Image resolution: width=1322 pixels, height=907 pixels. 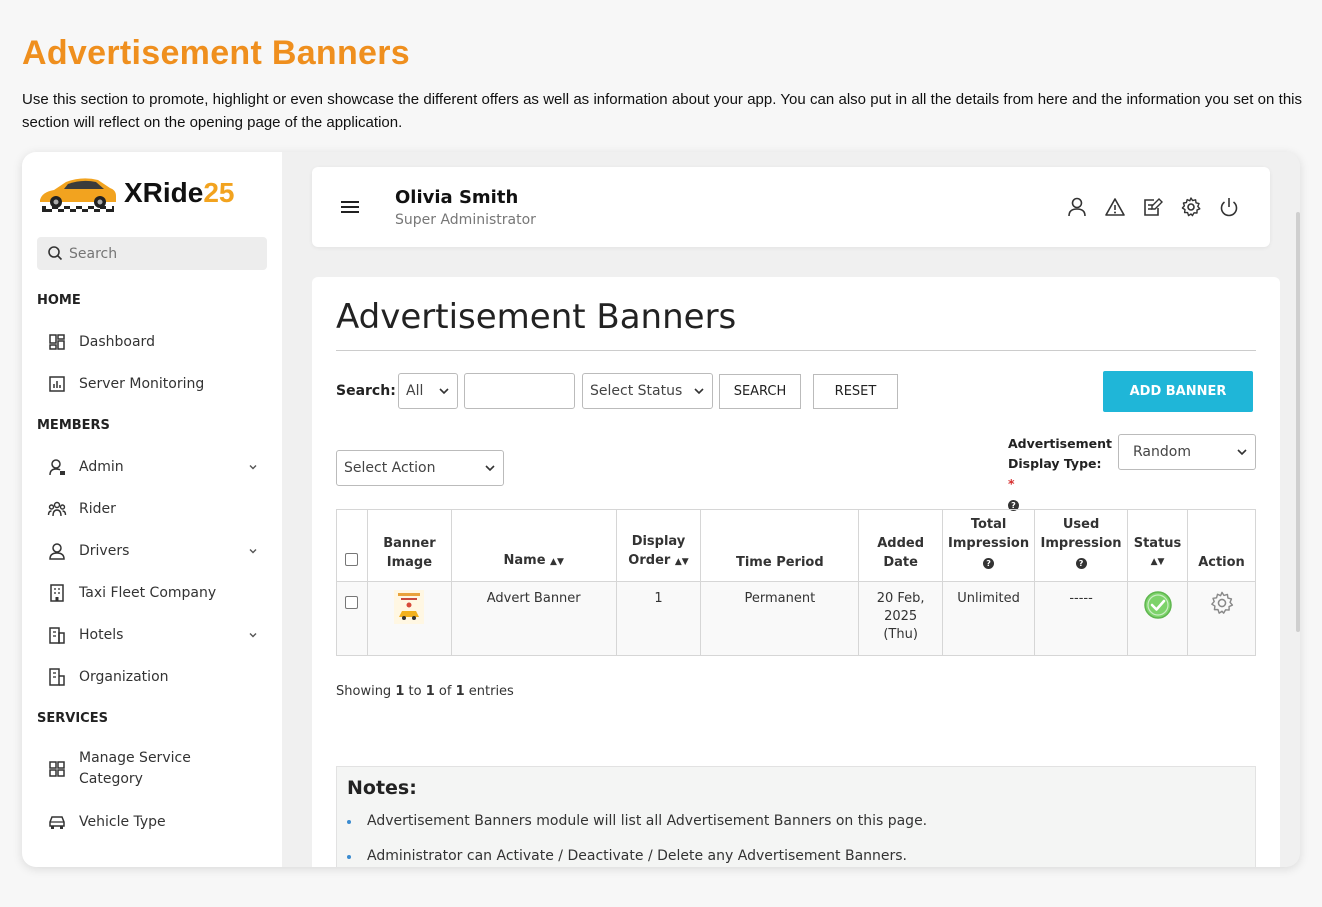 What do you see at coordinates (73, 425) in the screenshot?
I see `section-members: MEMBERS` at bounding box center [73, 425].